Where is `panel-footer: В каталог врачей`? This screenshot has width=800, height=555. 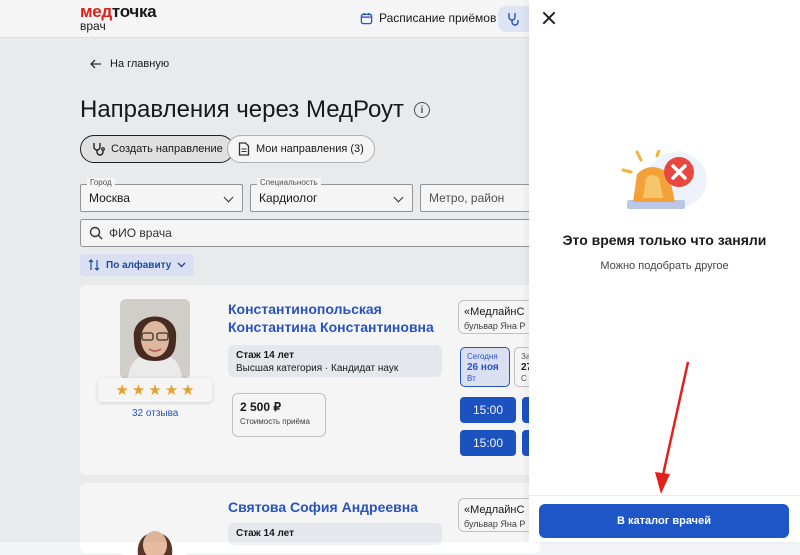
panel-footer: В каталог врачей is located at coordinates (664, 518).